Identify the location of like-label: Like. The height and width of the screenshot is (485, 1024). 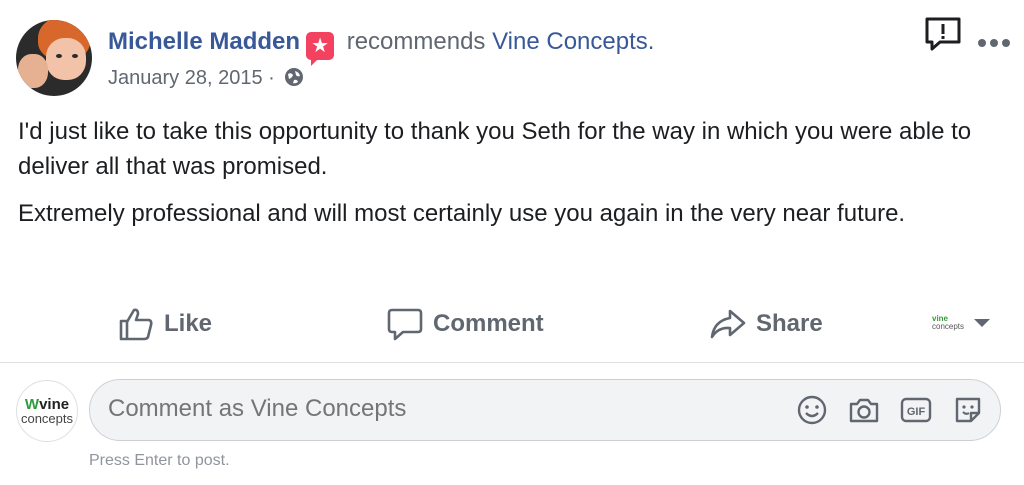
(188, 323).